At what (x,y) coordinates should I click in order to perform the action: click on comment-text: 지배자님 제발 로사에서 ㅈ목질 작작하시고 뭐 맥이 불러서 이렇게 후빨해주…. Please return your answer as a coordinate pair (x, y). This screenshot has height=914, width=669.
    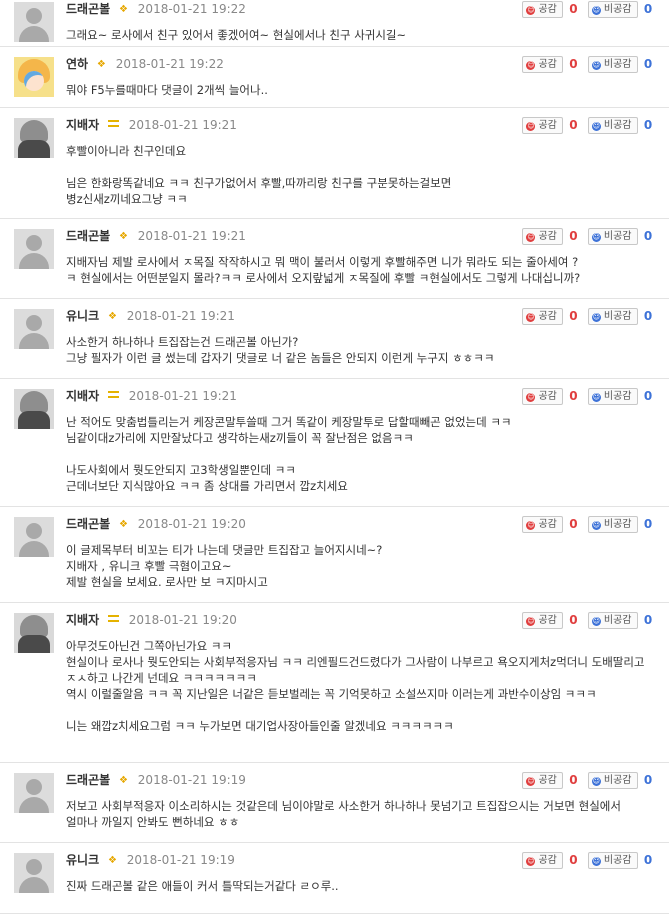
    Looking at the image, I should click on (323, 270).